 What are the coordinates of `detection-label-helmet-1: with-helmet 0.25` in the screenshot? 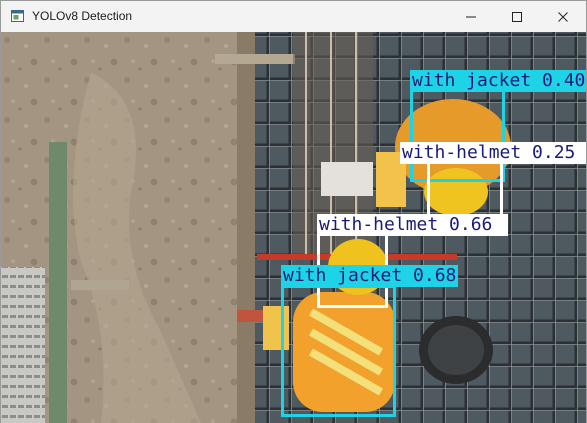 It's located at (493, 153).